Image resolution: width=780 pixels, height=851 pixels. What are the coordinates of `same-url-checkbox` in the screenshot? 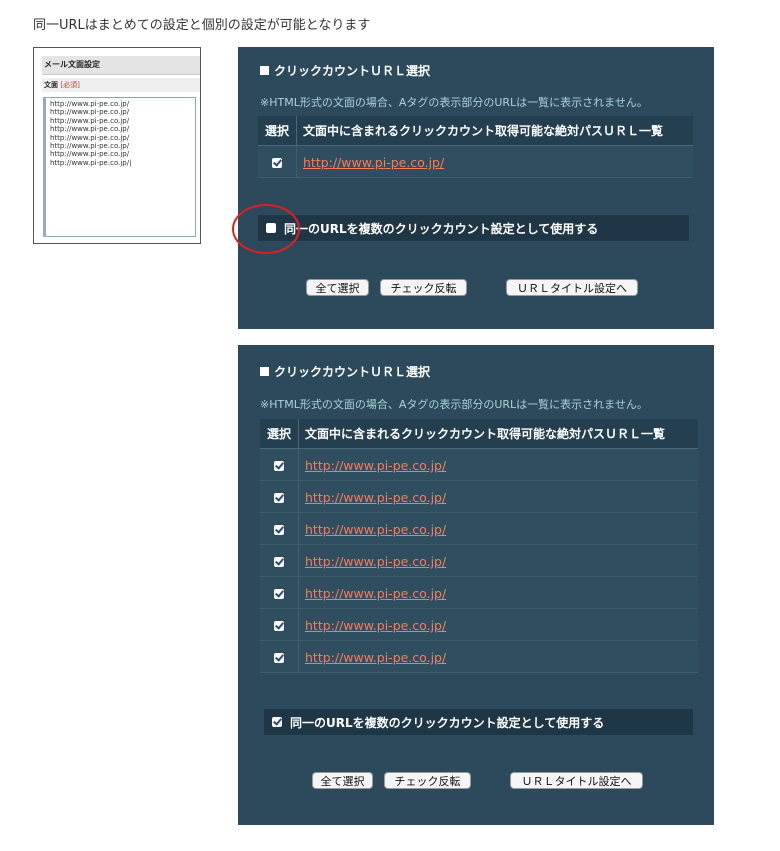 It's located at (277, 722).